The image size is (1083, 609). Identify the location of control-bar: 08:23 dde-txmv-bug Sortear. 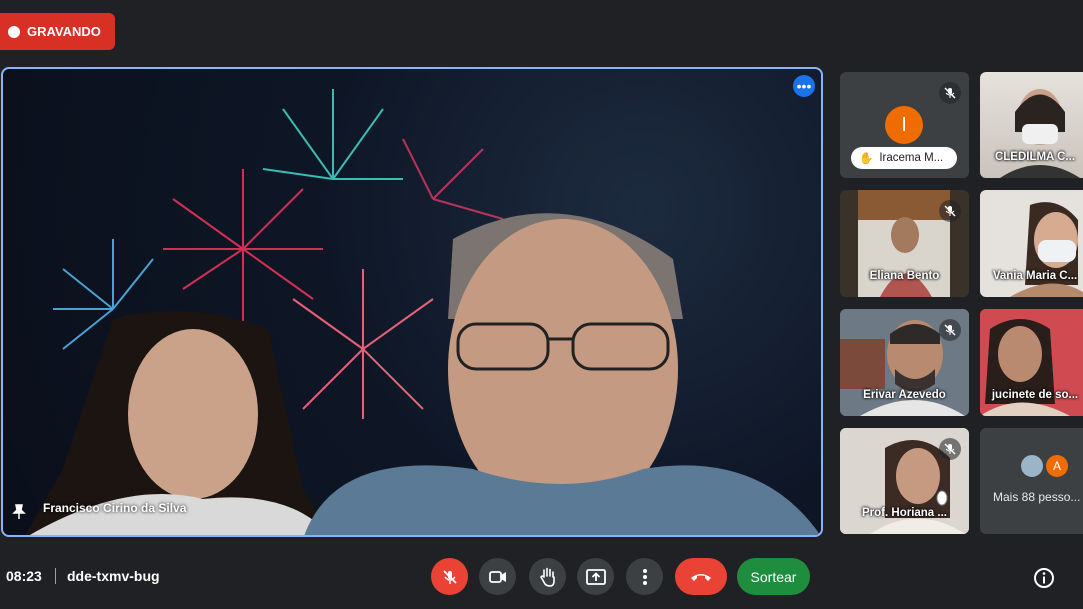
(541, 579).